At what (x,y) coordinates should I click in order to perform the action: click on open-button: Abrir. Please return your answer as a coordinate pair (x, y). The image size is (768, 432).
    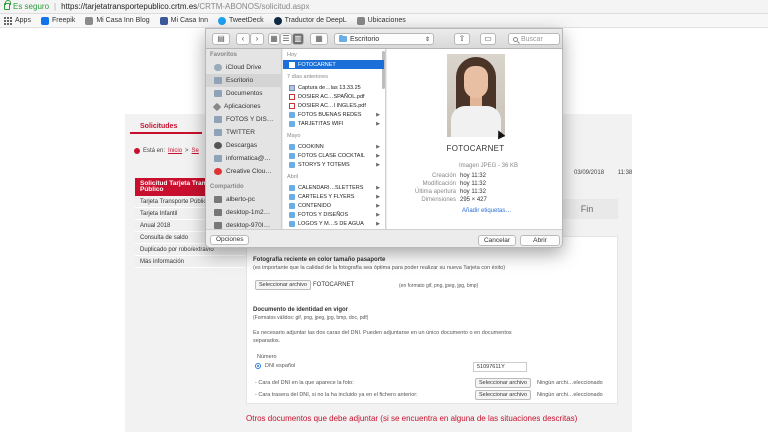
    Looking at the image, I should click on (540, 240).